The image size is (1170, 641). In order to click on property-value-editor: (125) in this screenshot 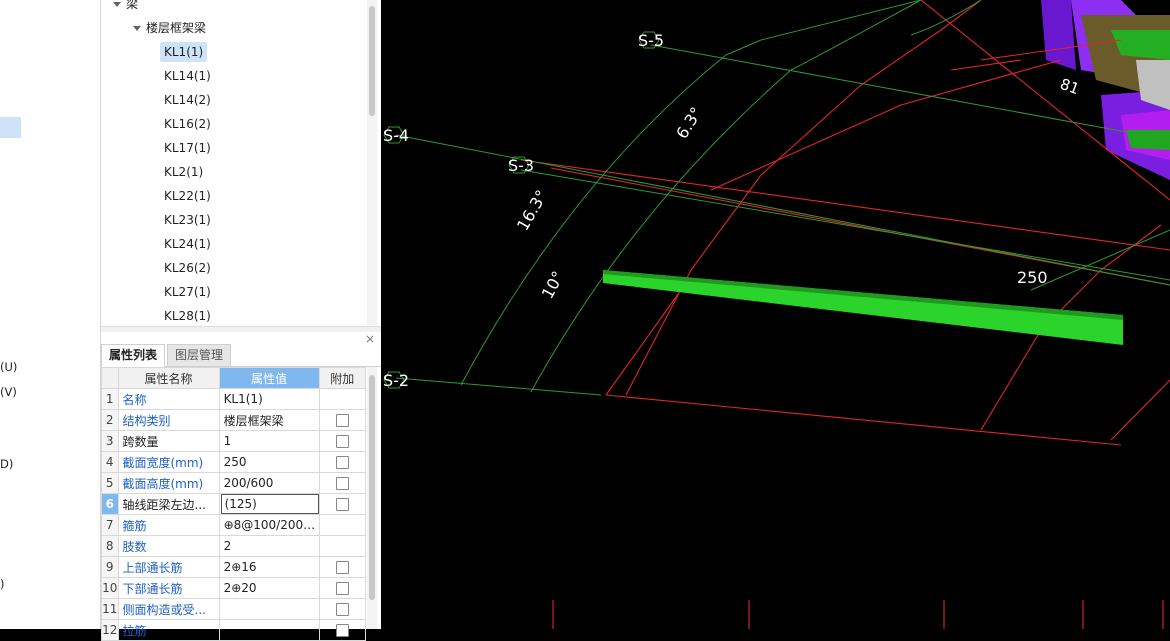, I will do `click(269, 504)`.